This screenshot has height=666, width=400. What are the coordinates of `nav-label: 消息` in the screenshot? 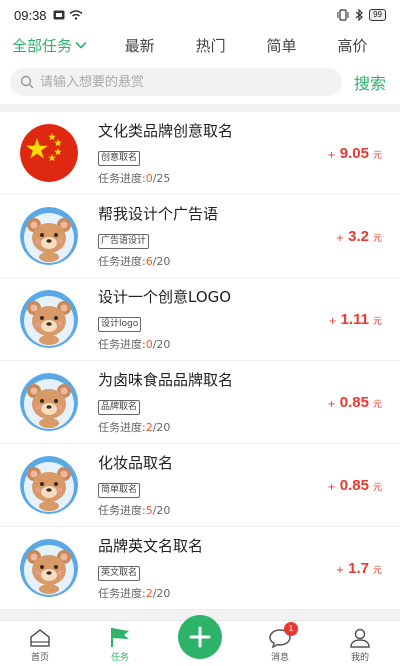 It's located at (279, 658).